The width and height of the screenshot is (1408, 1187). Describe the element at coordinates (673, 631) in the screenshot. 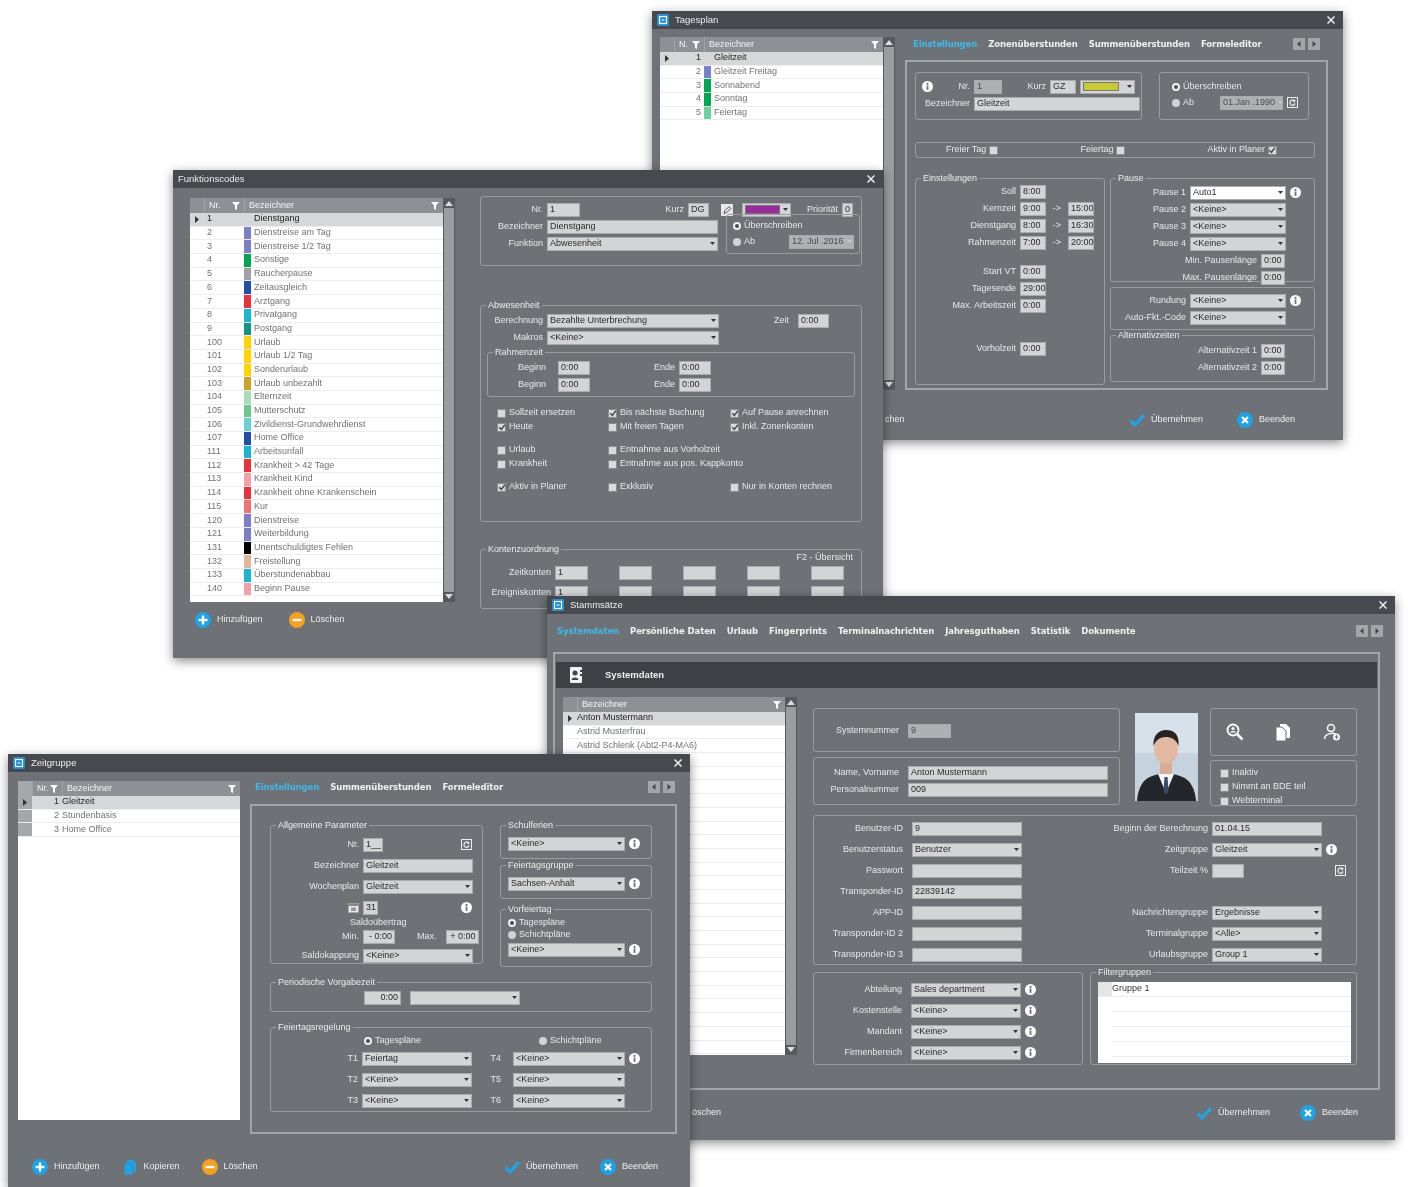

I see `tab: Persönliche Daten` at that location.